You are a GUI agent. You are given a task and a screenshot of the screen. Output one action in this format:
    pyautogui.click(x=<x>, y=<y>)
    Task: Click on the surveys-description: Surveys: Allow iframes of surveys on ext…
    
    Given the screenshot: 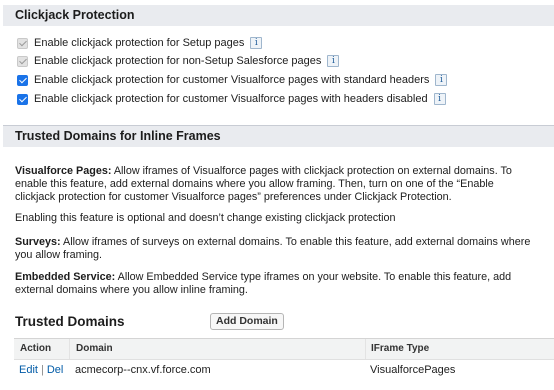 What is the action you would take?
    pyautogui.click(x=283, y=249)
    